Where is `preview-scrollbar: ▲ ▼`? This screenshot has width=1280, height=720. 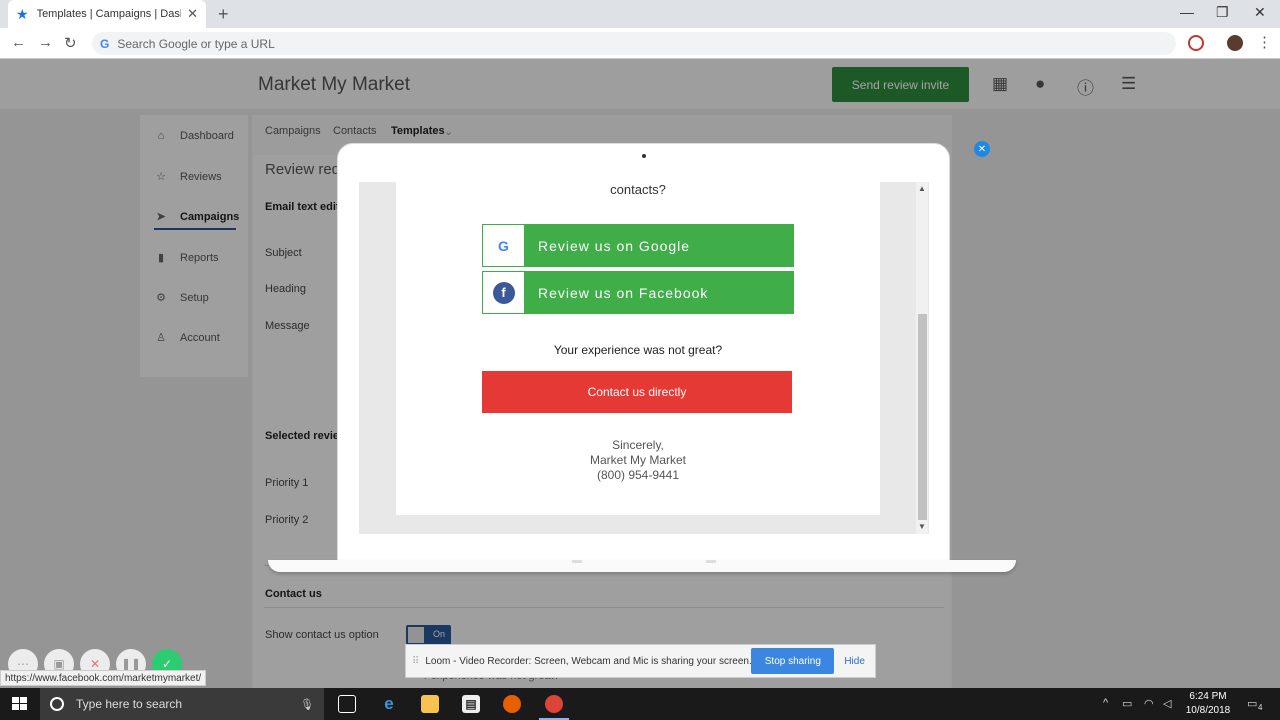
preview-scrollbar: ▲ ▼ is located at coordinates (922, 358).